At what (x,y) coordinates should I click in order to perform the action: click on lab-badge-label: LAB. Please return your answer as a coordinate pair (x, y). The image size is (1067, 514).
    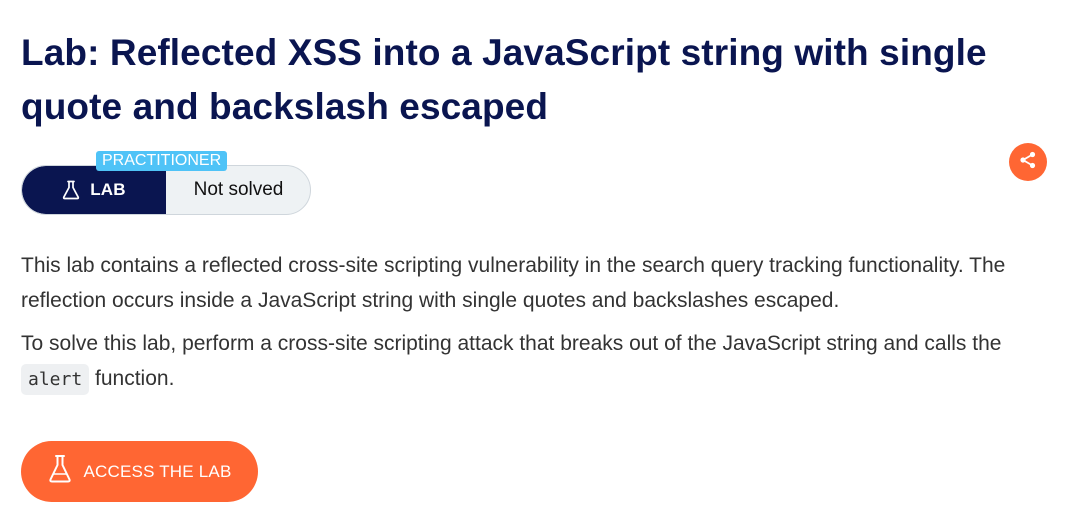
    Looking at the image, I should click on (108, 189).